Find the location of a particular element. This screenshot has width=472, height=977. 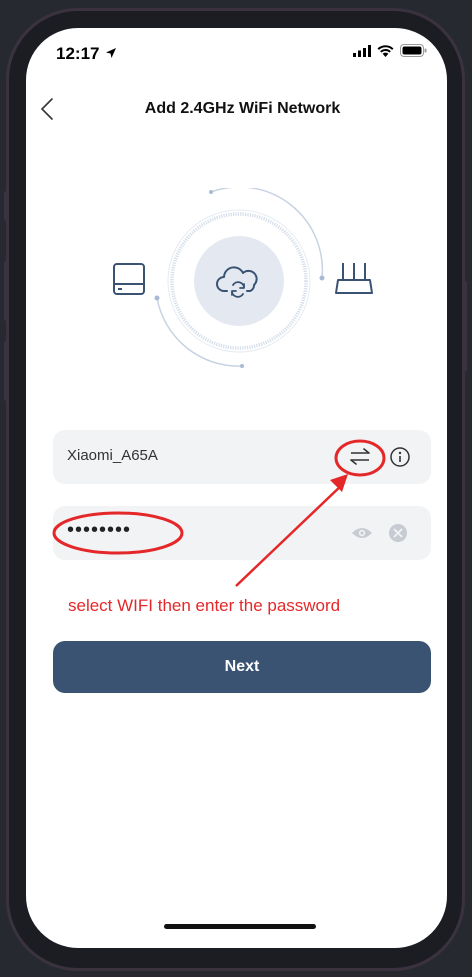

mute-switch is located at coordinates (6, 206).